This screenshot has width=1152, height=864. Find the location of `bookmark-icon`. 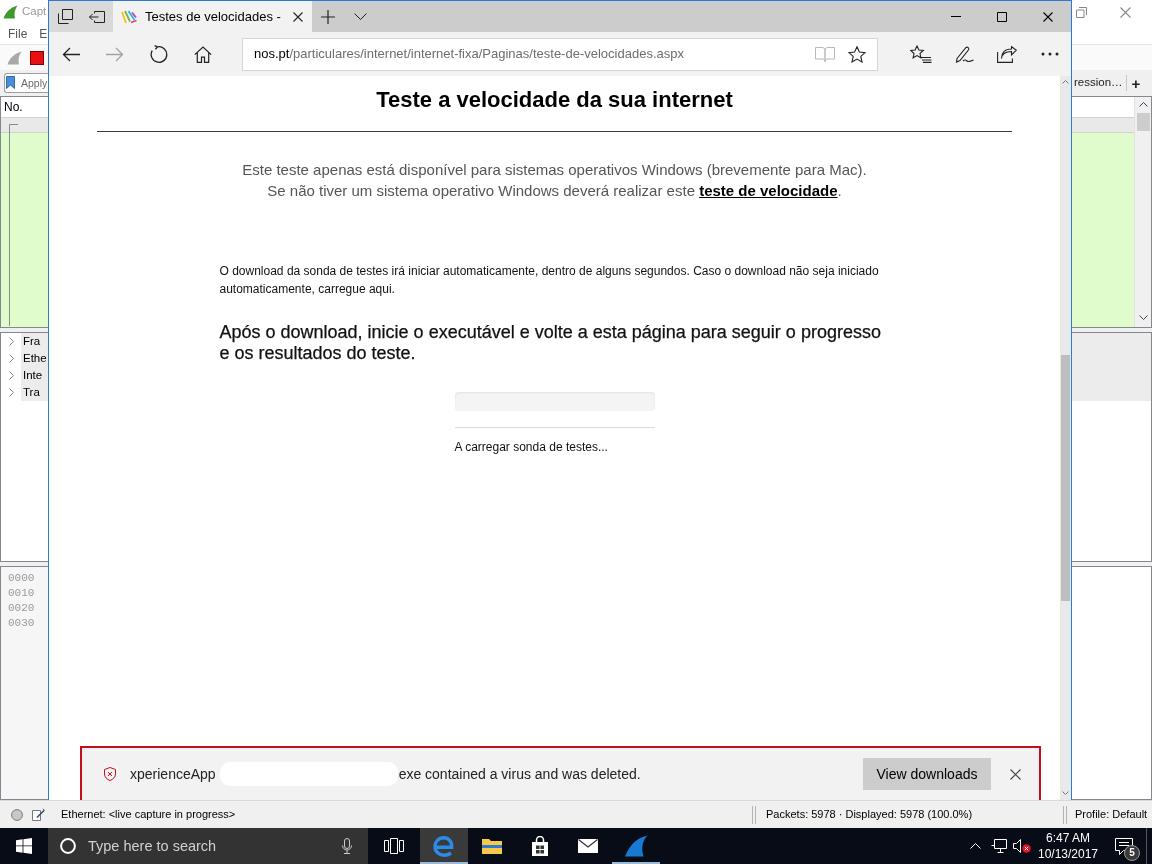

bookmark-icon is located at coordinates (10, 82).